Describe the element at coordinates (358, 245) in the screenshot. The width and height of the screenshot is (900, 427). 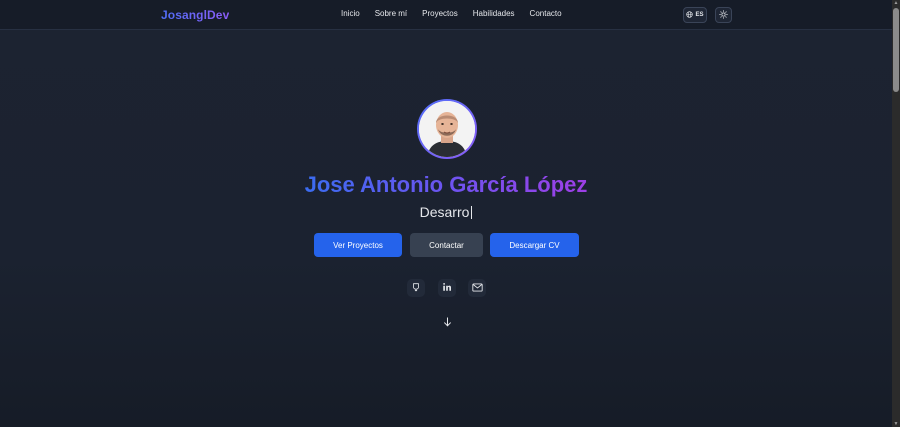
I see `view-projects-button: Ver Proyectos` at that location.